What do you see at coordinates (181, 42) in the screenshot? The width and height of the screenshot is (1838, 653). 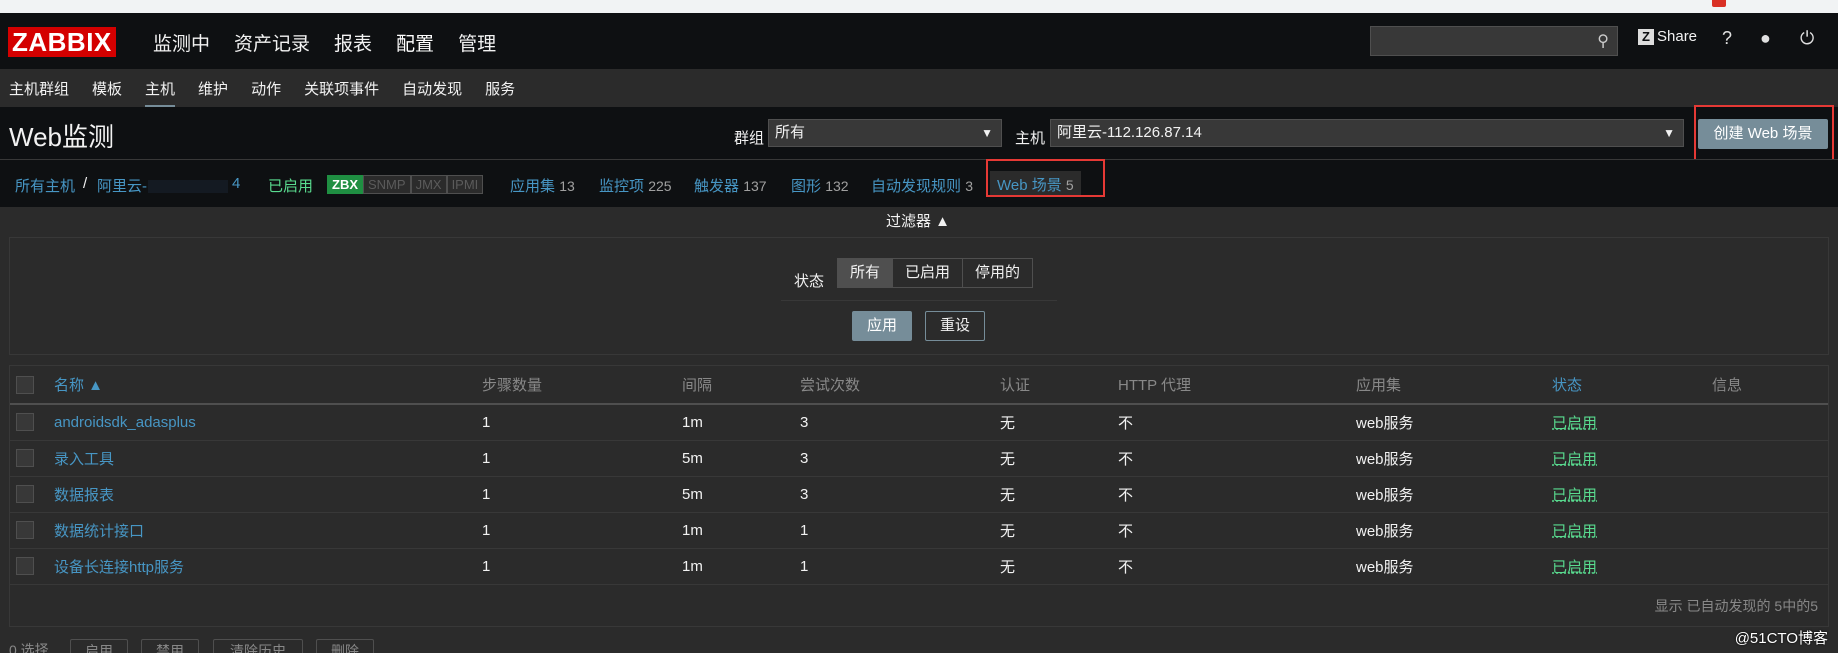 I see `menu-monitoring: 监测中` at bounding box center [181, 42].